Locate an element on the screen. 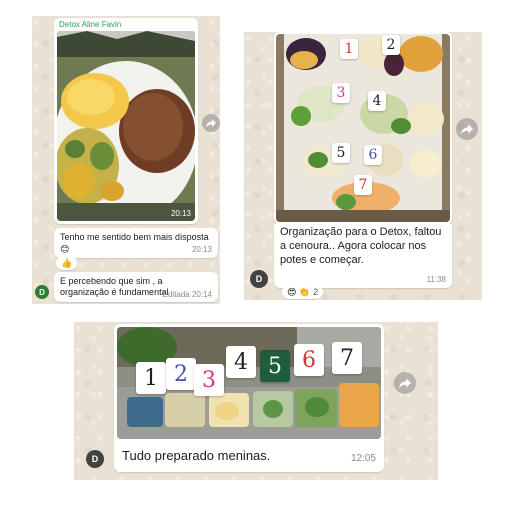  photo-message-bubble: Detox Aline Favin 20:13 is located at coordinates (126, 121).